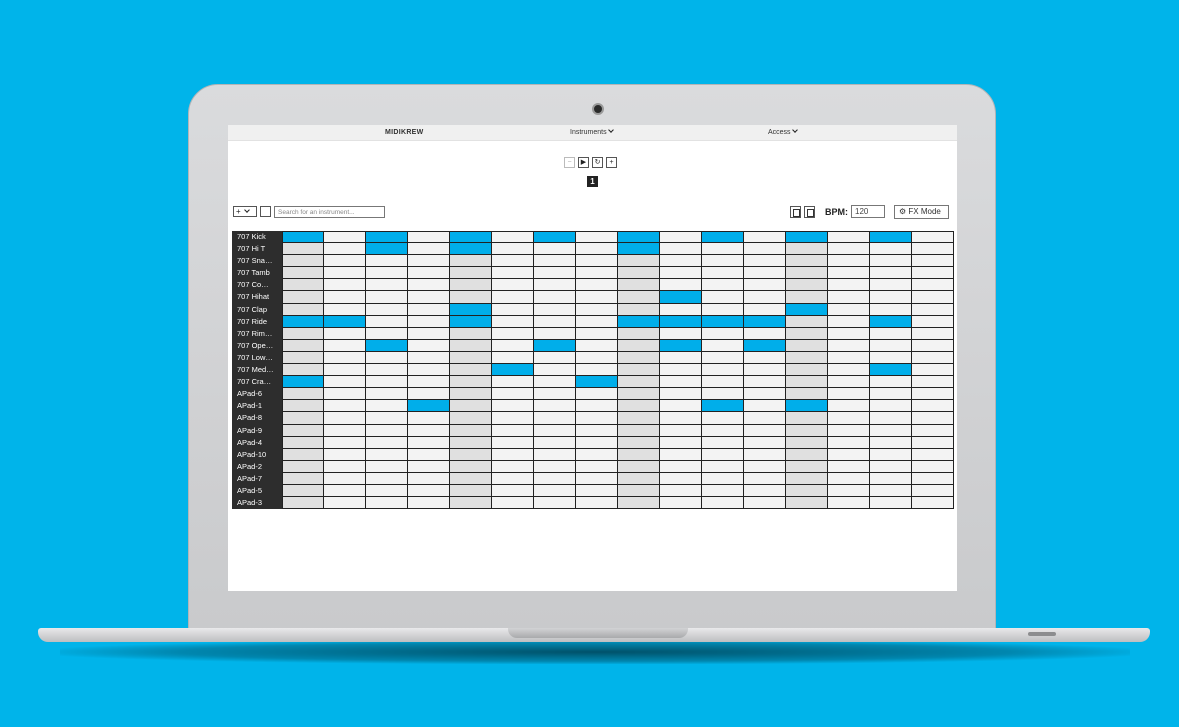  What do you see at coordinates (257, 249) in the screenshot?
I see `track-label: 707 Hi T` at bounding box center [257, 249].